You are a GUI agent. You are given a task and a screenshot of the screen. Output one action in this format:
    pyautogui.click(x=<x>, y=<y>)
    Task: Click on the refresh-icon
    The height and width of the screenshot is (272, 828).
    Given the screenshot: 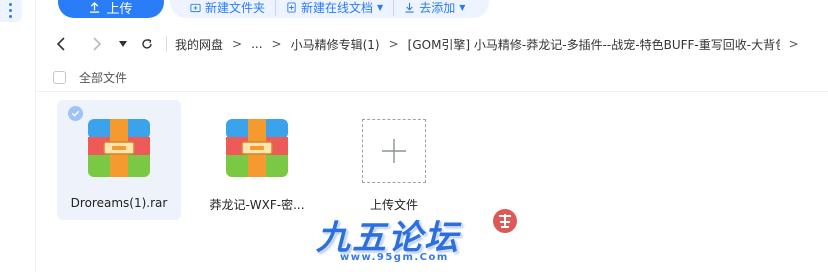 What is the action you would take?
    pyautogui.click(x=147, y=43)
    